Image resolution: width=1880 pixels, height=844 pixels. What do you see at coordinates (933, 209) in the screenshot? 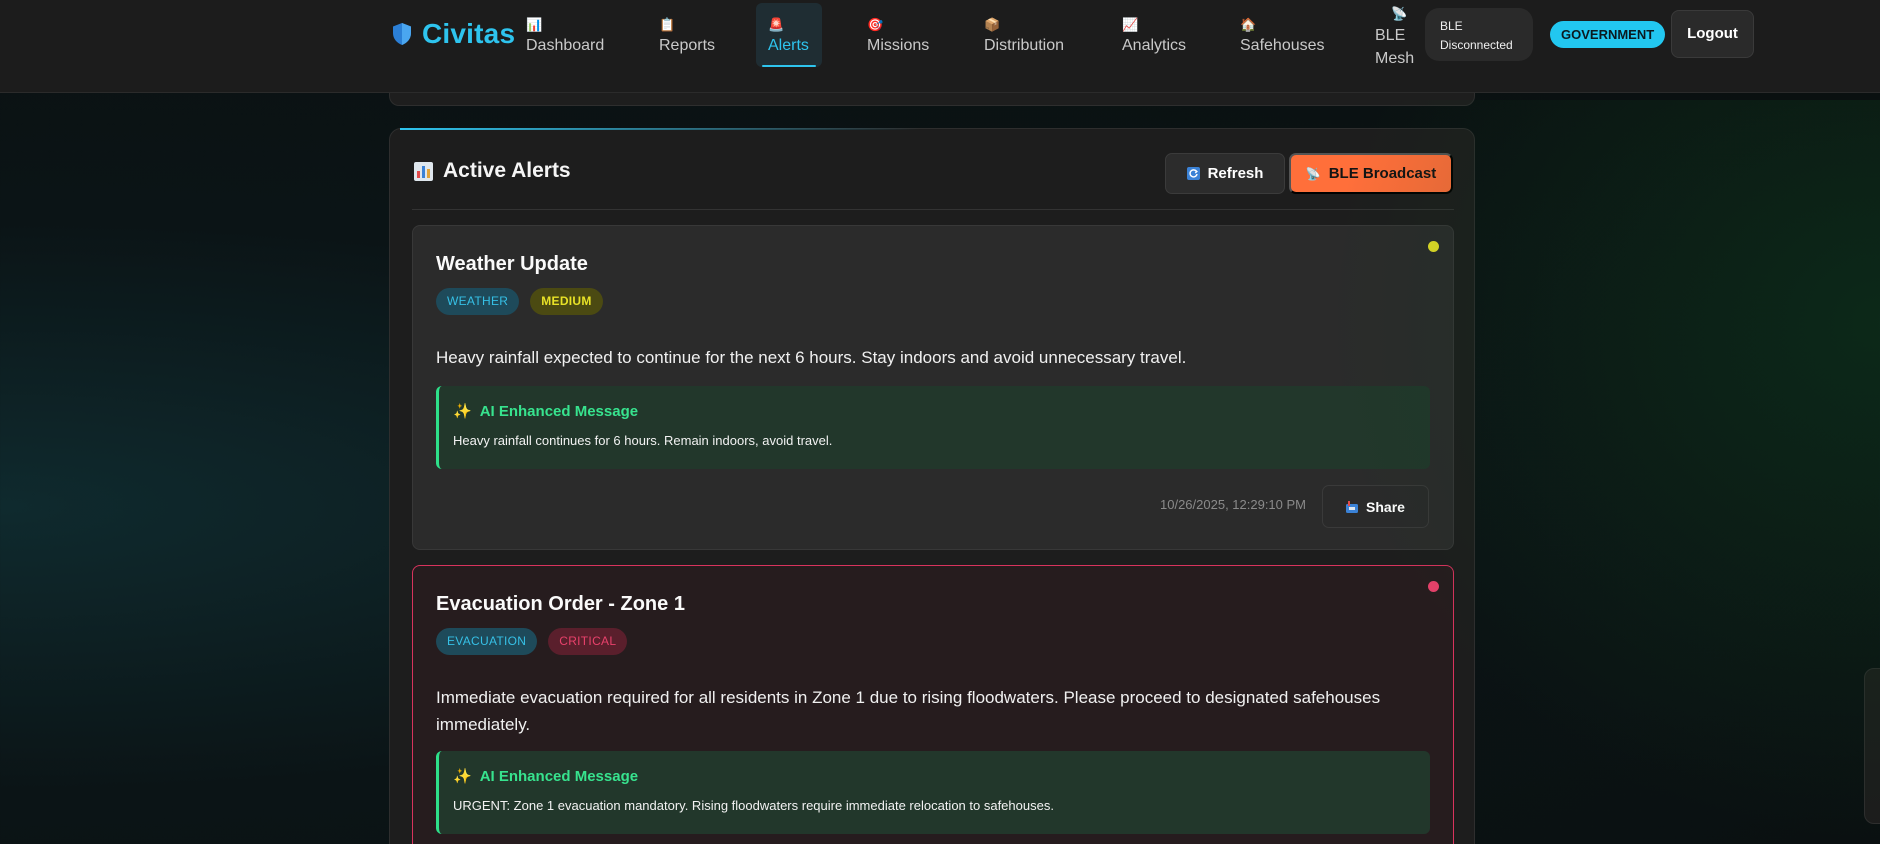
I see `divider` at bounding box center [933, 209].